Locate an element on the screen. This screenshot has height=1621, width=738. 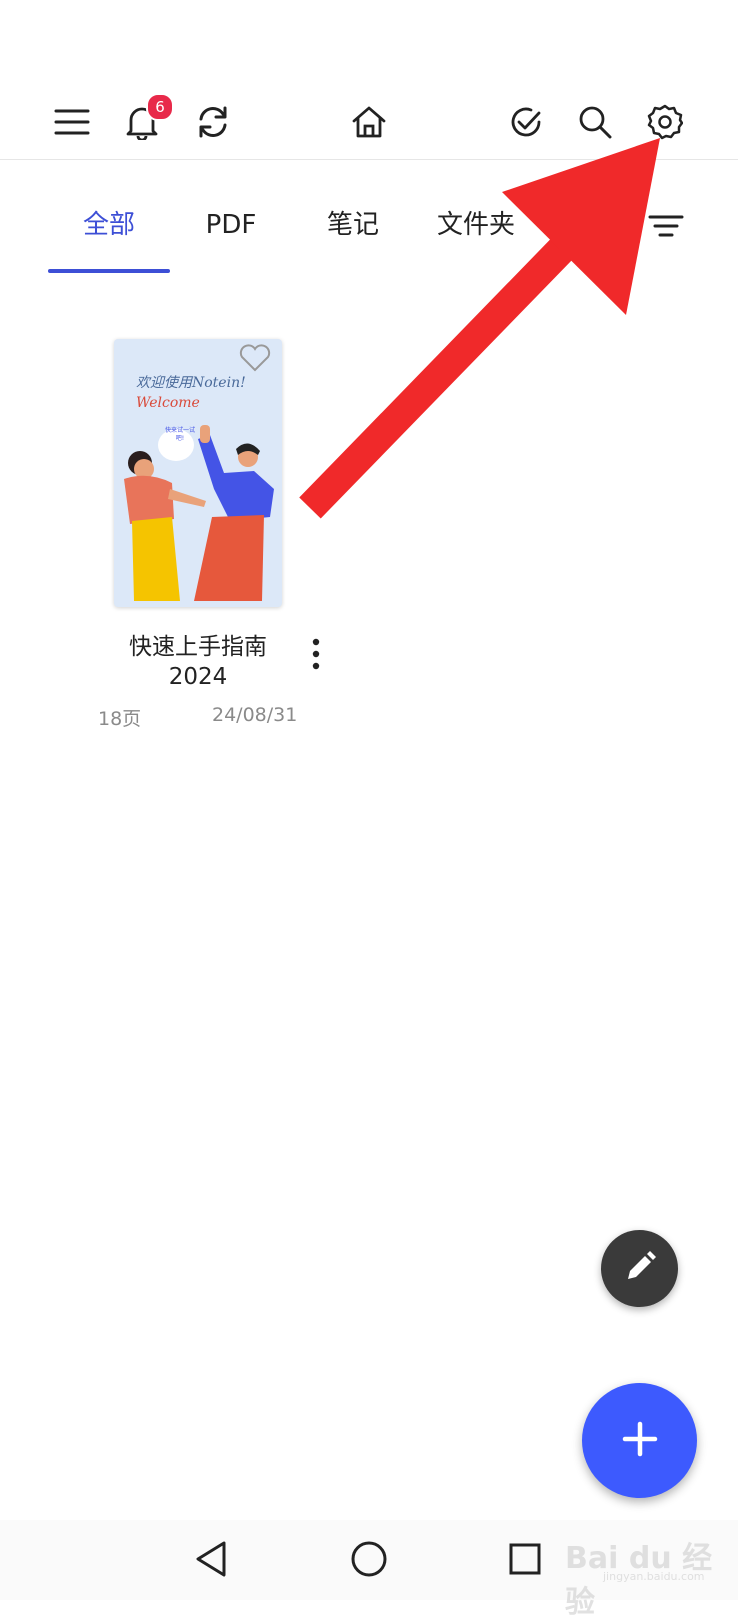
document-page-count: 18页 is located at coordinates (120, 719).